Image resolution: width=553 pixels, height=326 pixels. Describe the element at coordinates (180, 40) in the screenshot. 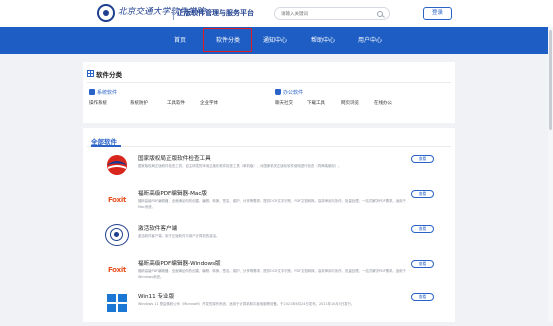

I see `nav-home: 首页` at that location.